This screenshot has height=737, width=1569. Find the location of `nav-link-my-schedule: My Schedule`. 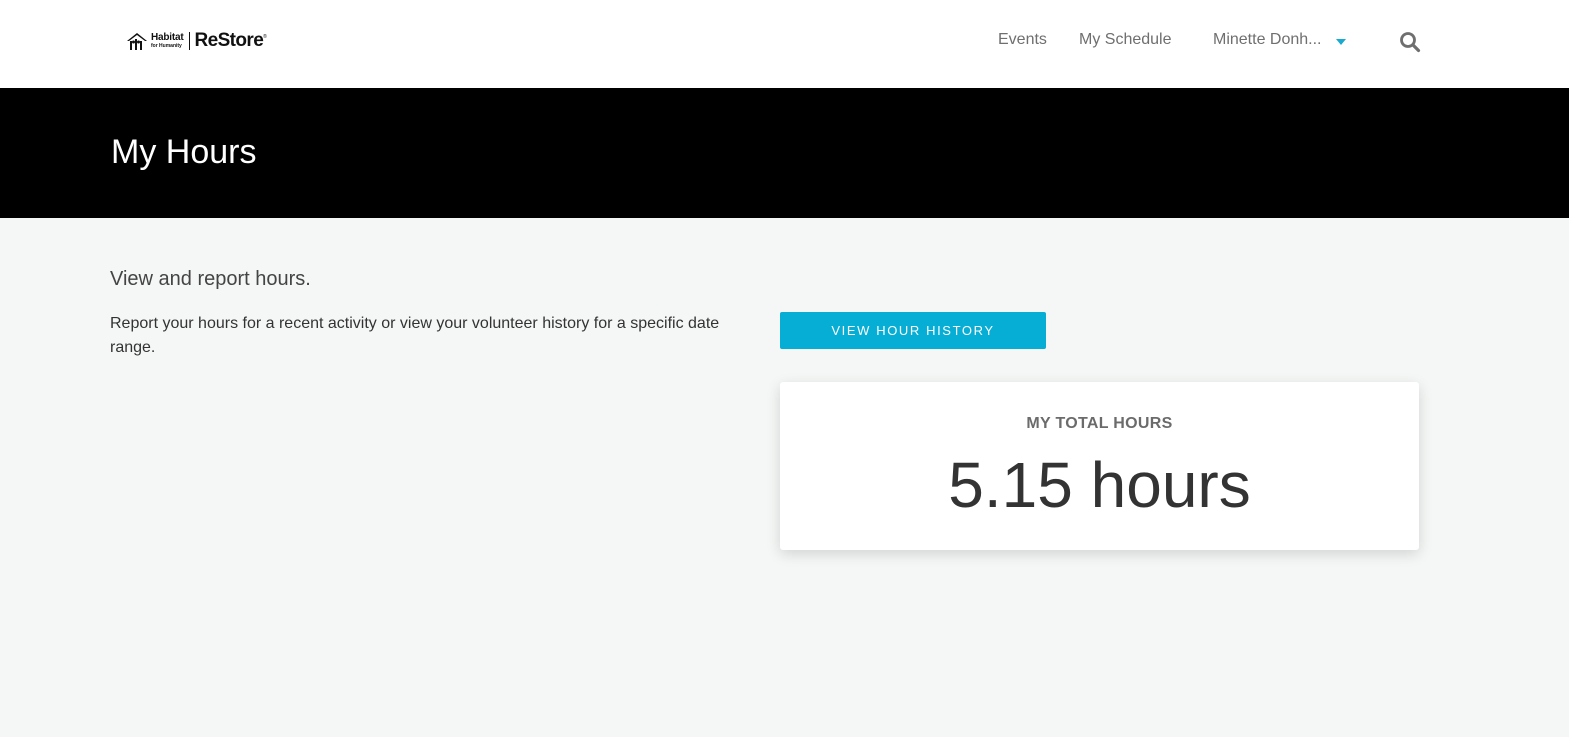

nav-link-my-schedule: My Schedule is located at coordinates (1125, 40).